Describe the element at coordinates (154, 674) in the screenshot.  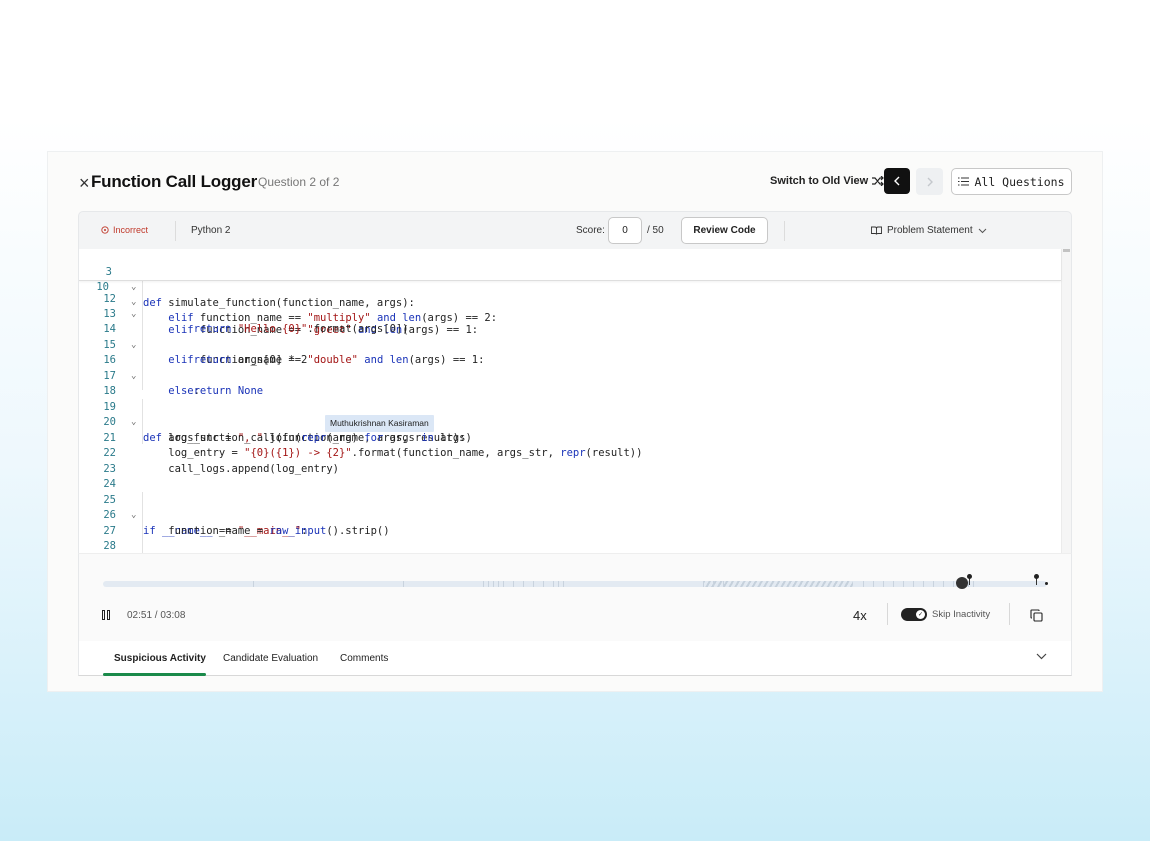
I see `active-tab-indicator` at that location.